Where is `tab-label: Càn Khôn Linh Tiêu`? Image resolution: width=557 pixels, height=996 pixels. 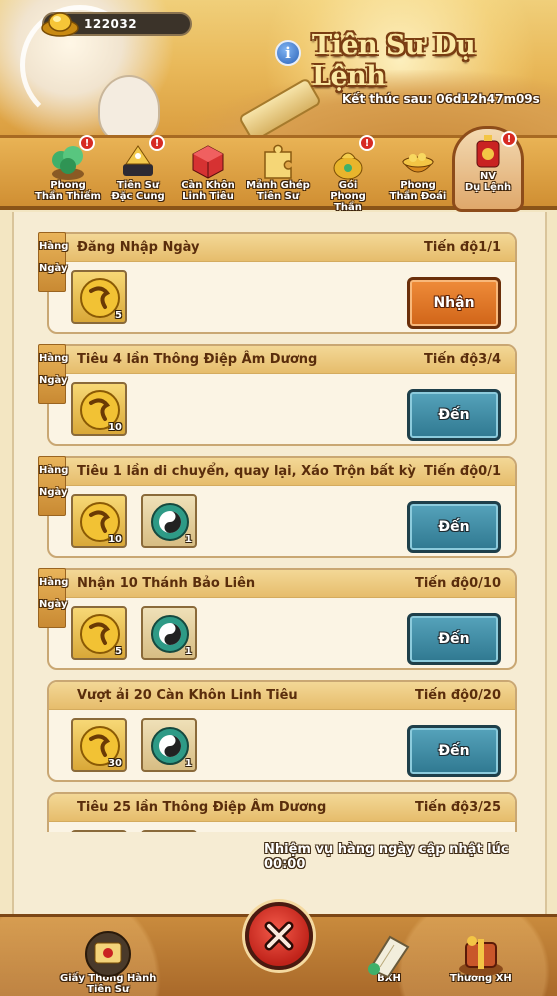
tab-label: Càn Khôn Linh Tiêu is located at coordinates (208, 191).